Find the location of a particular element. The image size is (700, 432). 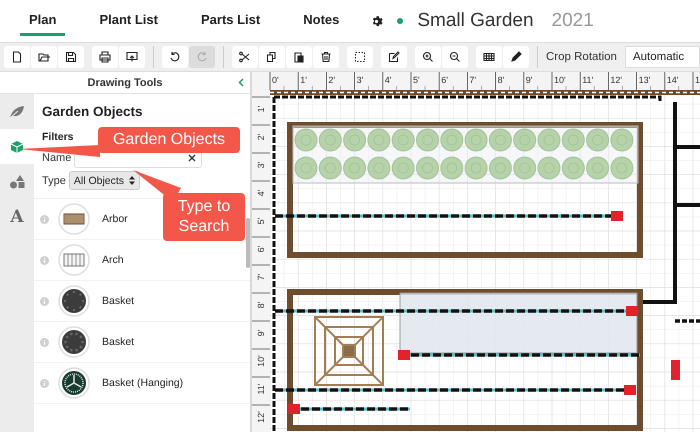

crop-rotation-select: Automatic is located at coordinates (662, 57).